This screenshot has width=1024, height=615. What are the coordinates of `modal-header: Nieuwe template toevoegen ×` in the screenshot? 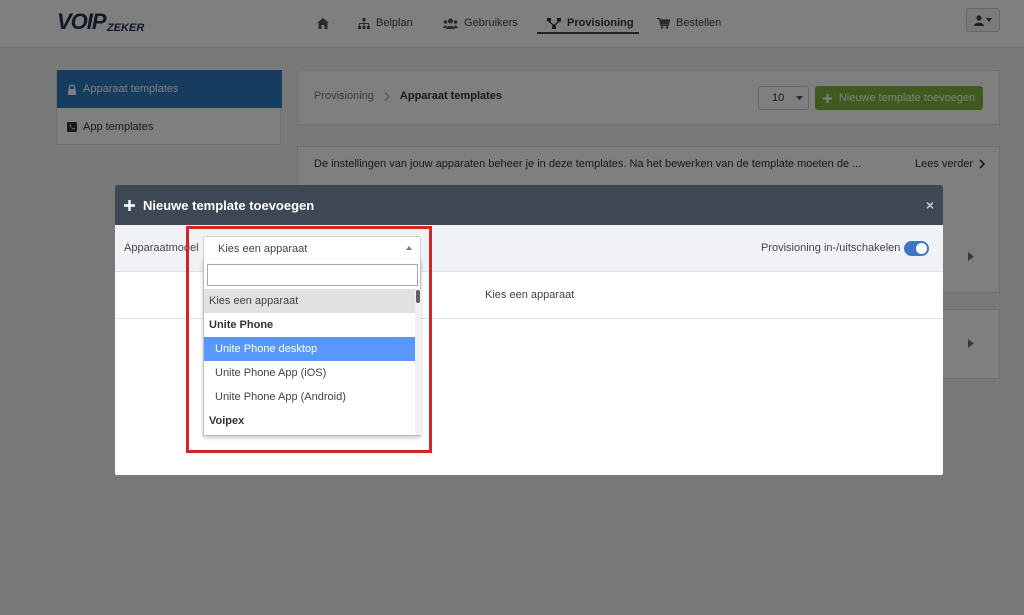 It's located at (529, 205).